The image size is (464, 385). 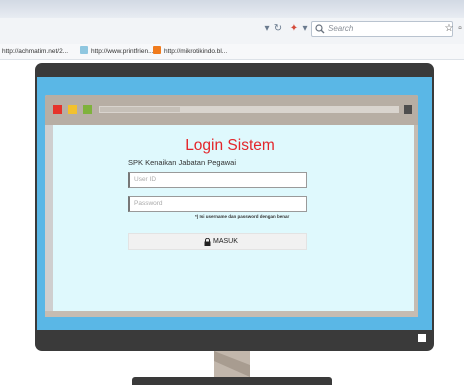 What do you see at coordinates (87, 109) in the screenshot?
I see `window-green-dot` at bounding box center [87, 109].